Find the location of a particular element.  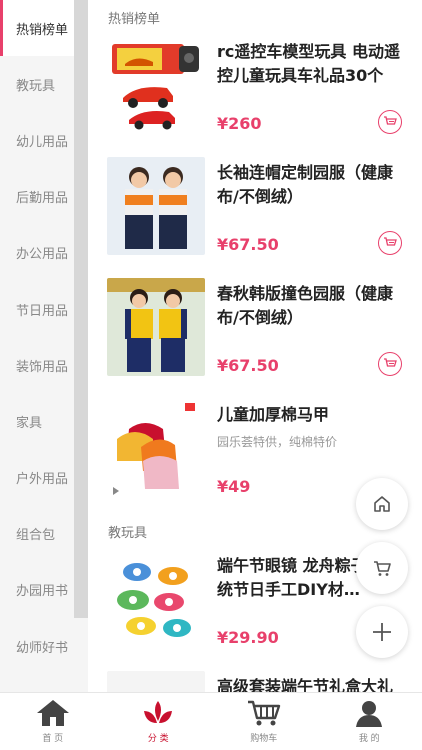

sidebar-item-label: 教玩具 is located at coordinates (36, 86).